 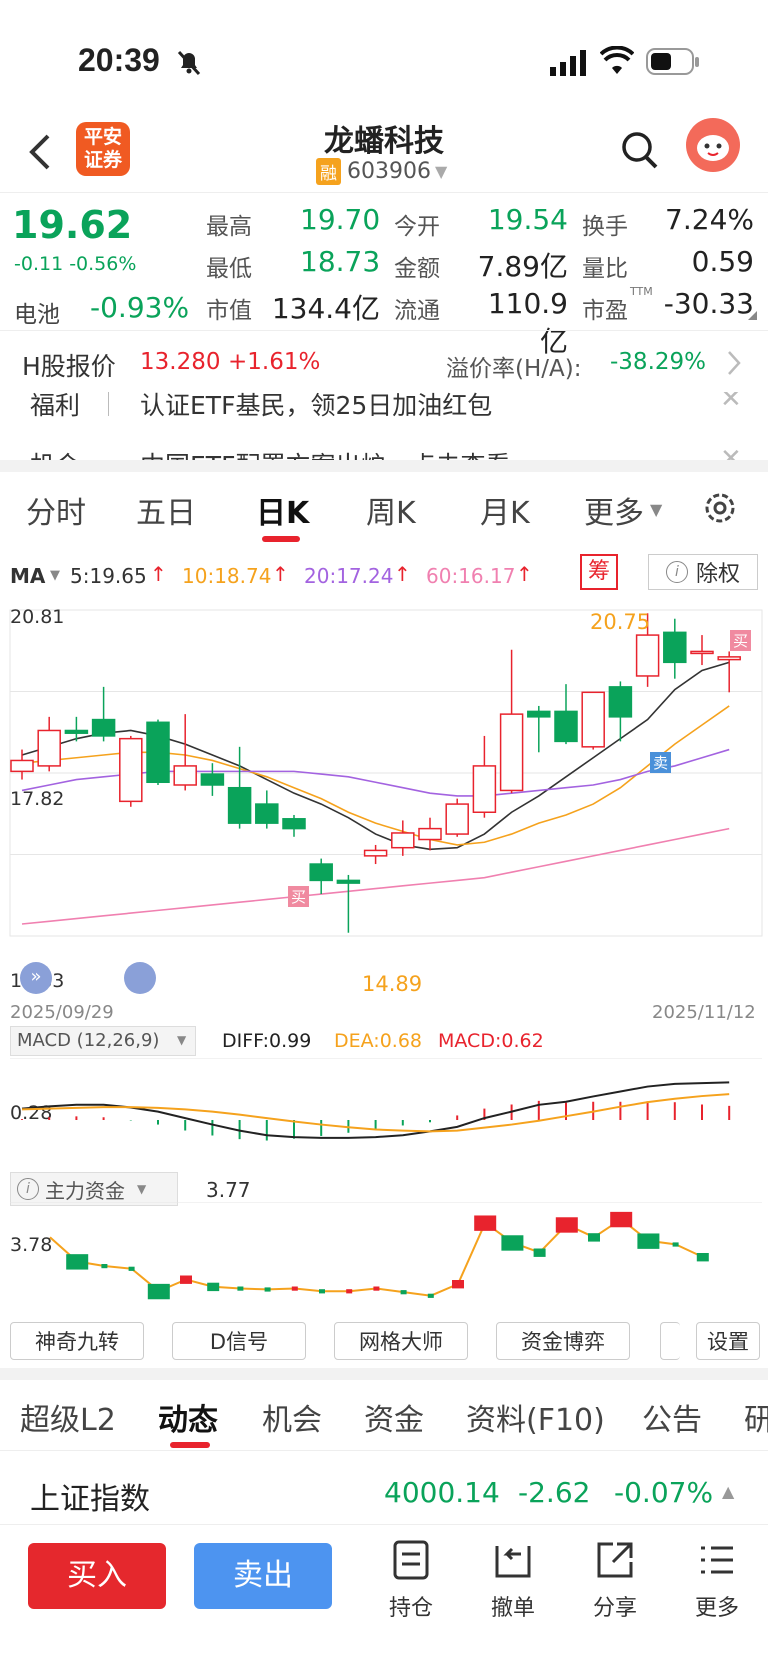 I want to click on indicator-capital-game-button: 资金博弈, so click(x=563, y=1341).